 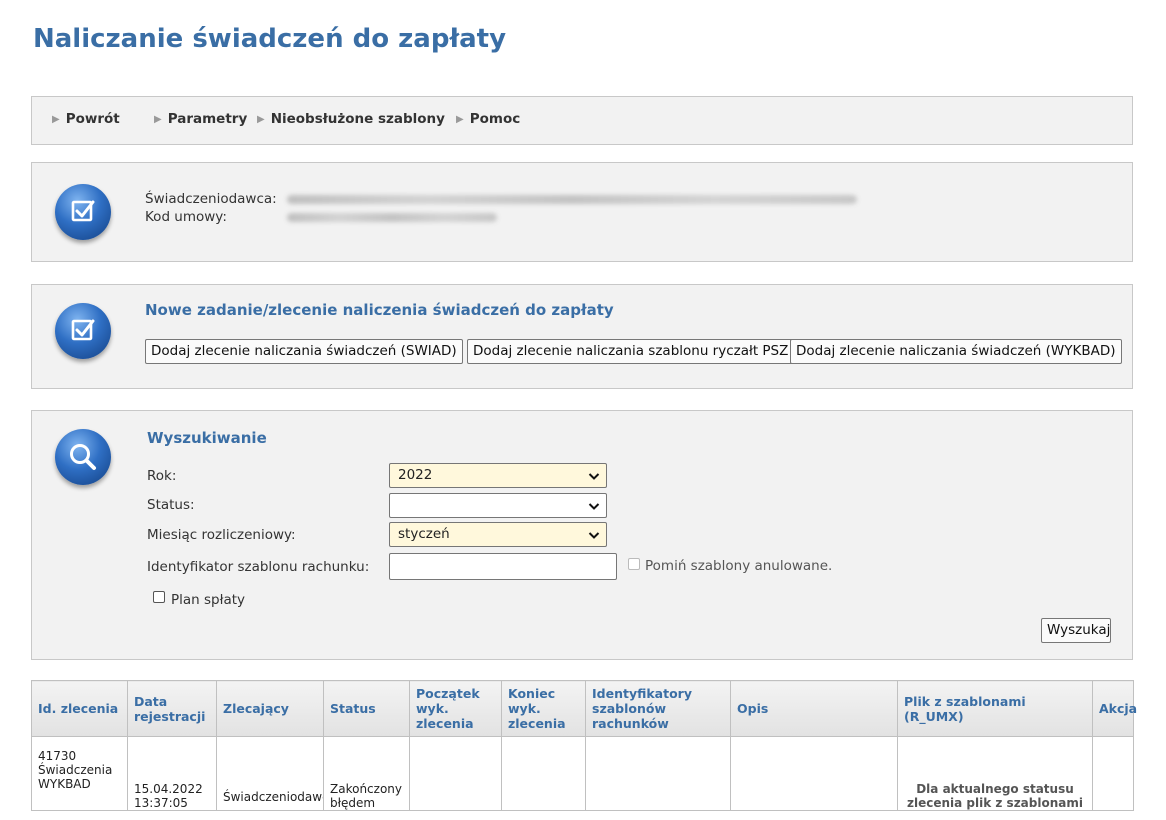 What do you see at coordinates (572, 199) in the screenshot?
I see `provider-value-redacted` at bounding box center [572, 199].